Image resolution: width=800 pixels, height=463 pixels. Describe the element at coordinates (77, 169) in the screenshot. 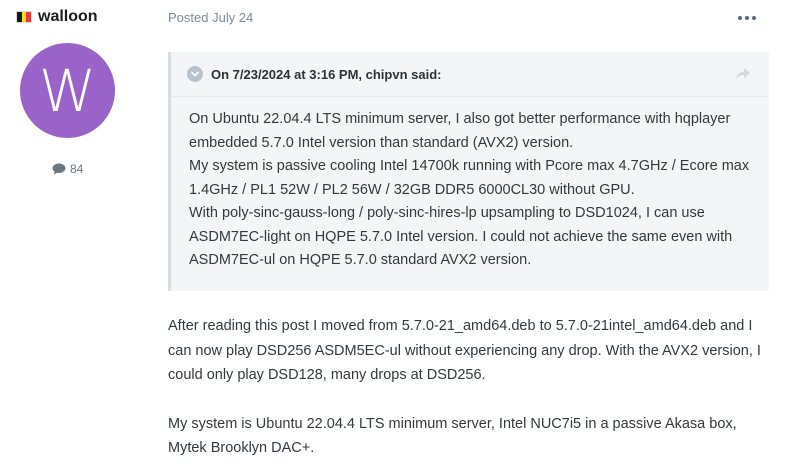

I see `post-count-value: 84` at that location.